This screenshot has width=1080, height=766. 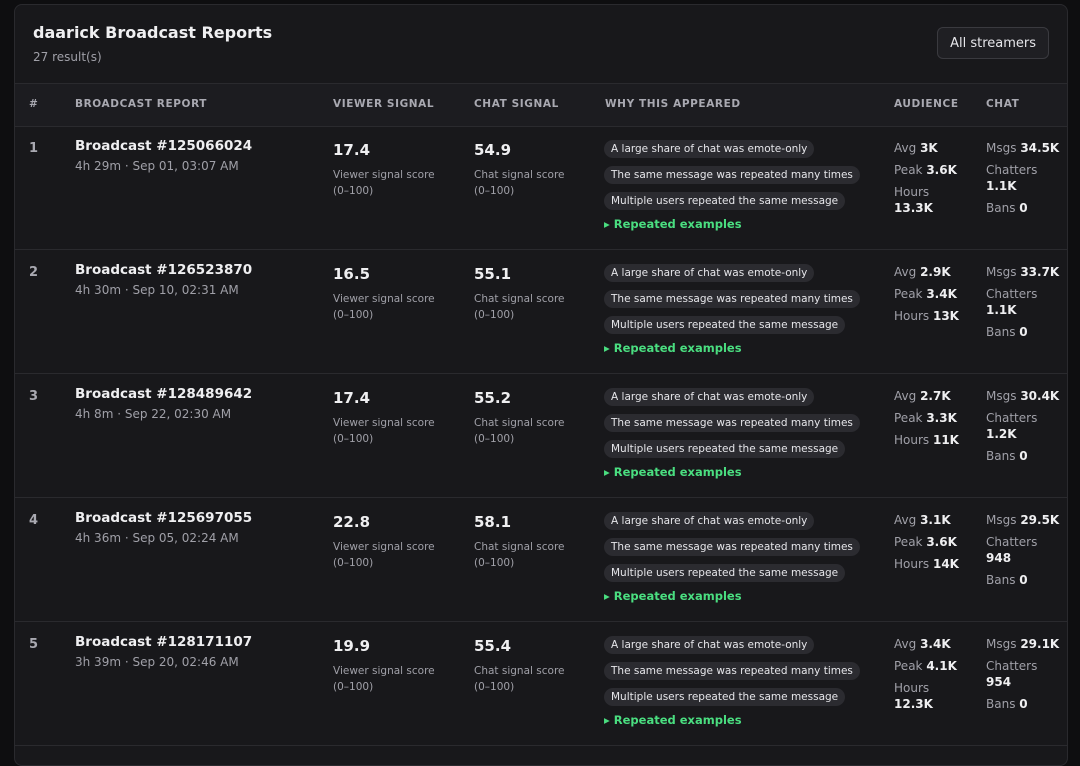 I want to click on broadcast-meta: 3h 39m · Sep 20, 02:46 AM, so click(x=157, y=662).